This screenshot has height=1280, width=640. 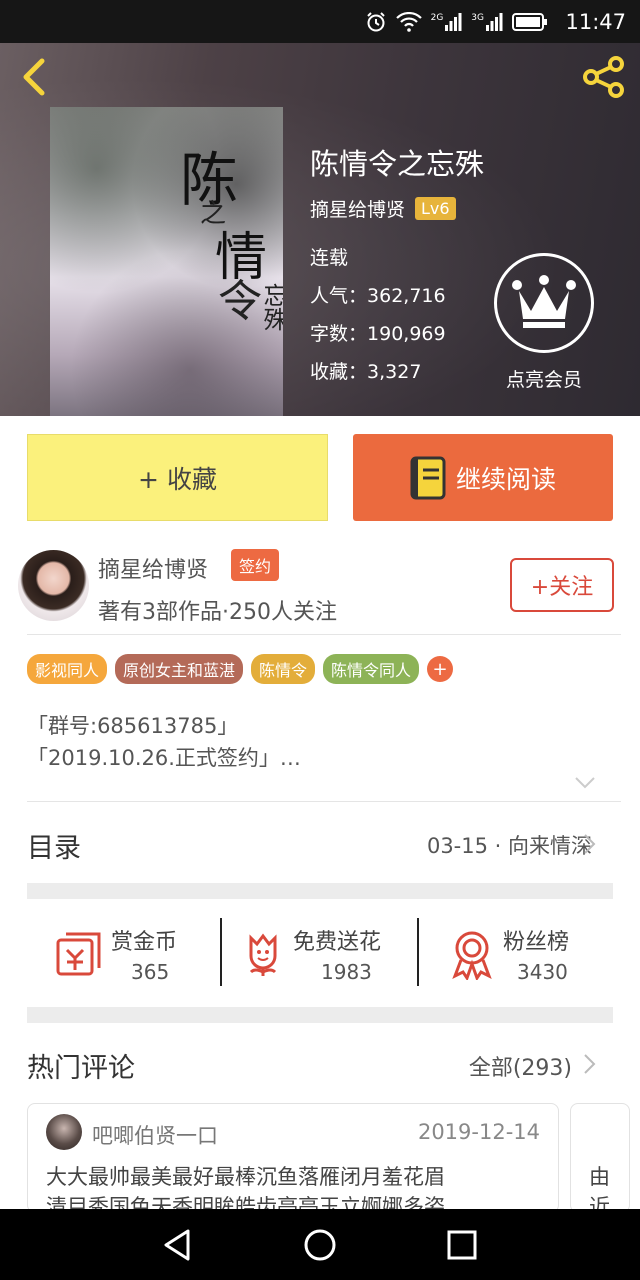 I want to click on wifi-icon, so click(x=408, y=22).